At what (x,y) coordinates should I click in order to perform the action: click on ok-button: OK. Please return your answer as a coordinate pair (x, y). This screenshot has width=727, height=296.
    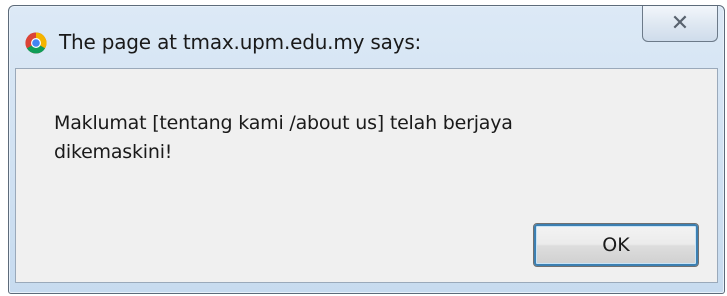
    Looking at the image, I should click on (616, 245).